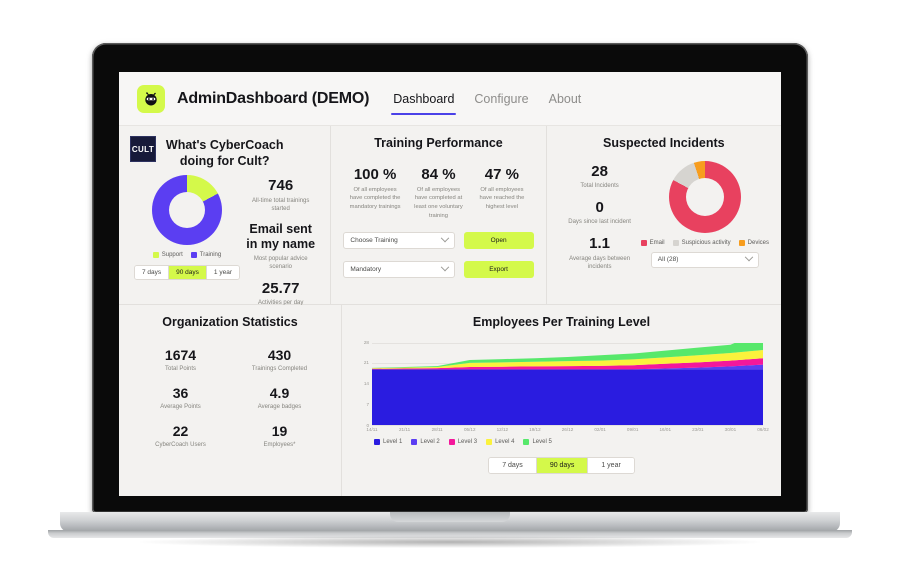  Describe the element at coordinates (665, 429) in the screenshot. I see `chart-x-tick-label: 16/01` at that location.